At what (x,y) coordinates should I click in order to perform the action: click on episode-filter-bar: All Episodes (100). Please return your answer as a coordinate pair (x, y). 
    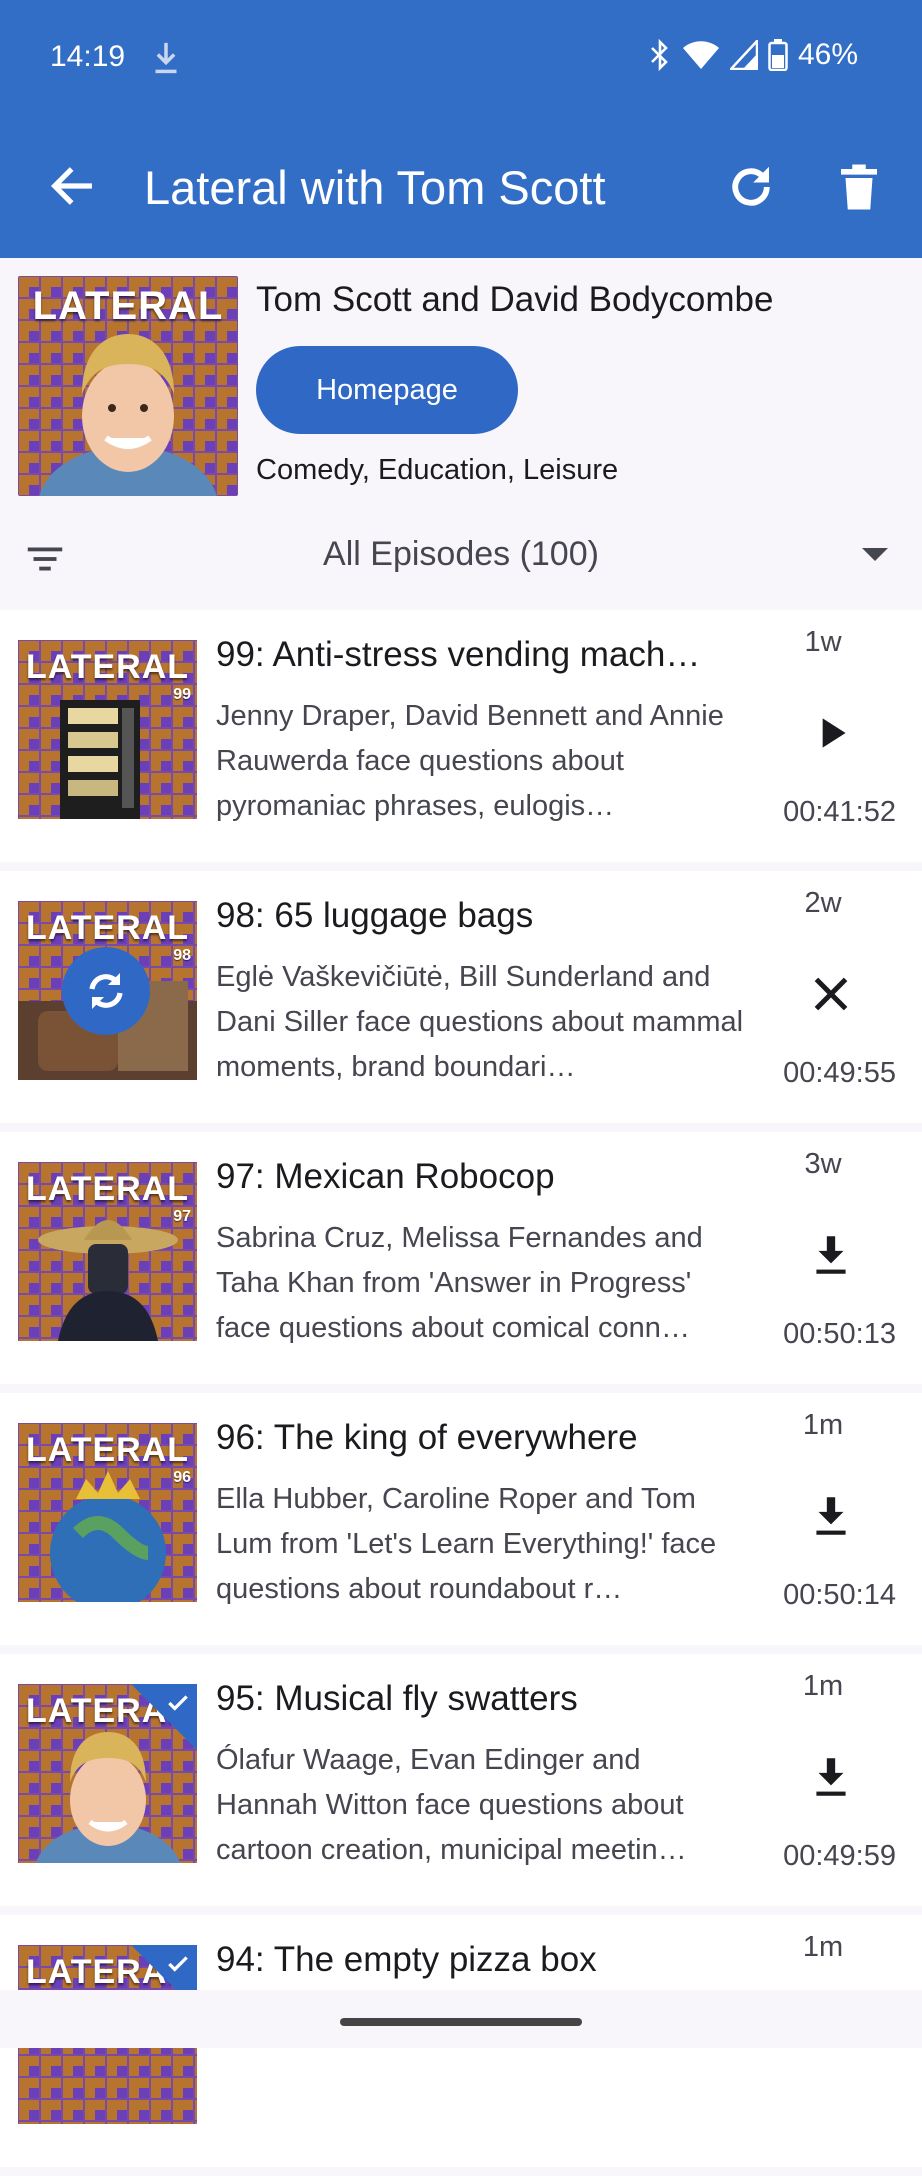
    Looking at the image, I should click on (461, 560).